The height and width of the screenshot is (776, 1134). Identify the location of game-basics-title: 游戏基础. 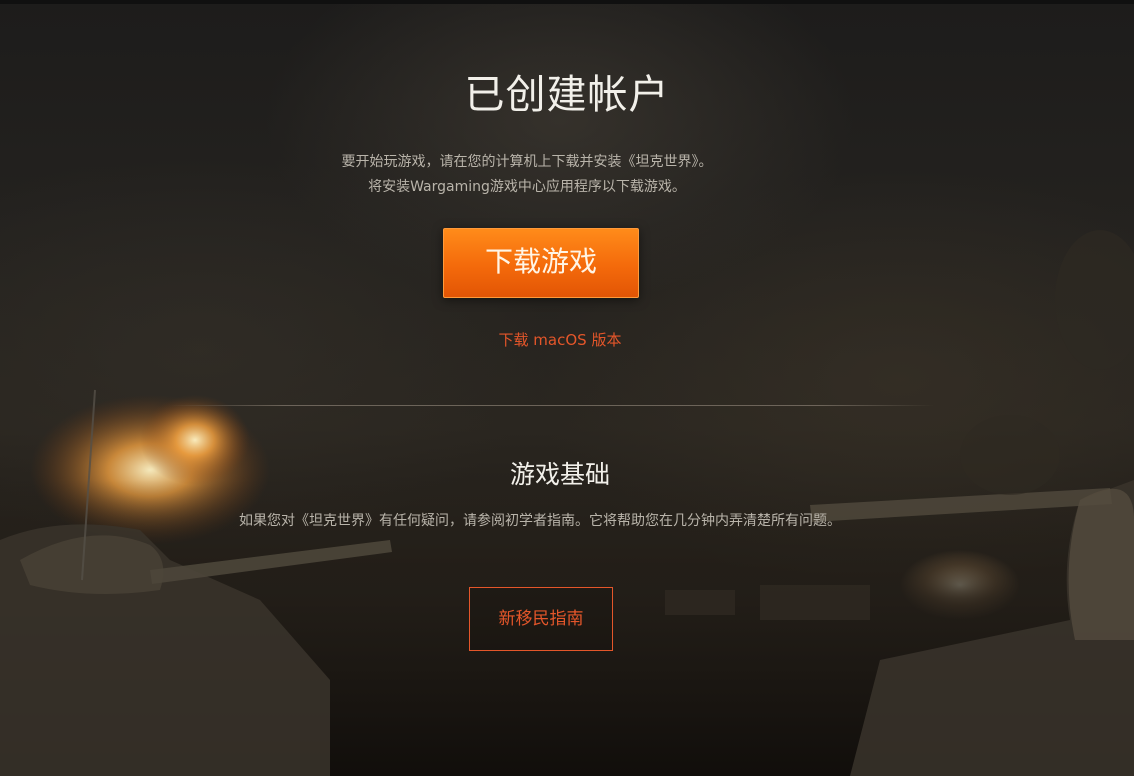
(567, 473).